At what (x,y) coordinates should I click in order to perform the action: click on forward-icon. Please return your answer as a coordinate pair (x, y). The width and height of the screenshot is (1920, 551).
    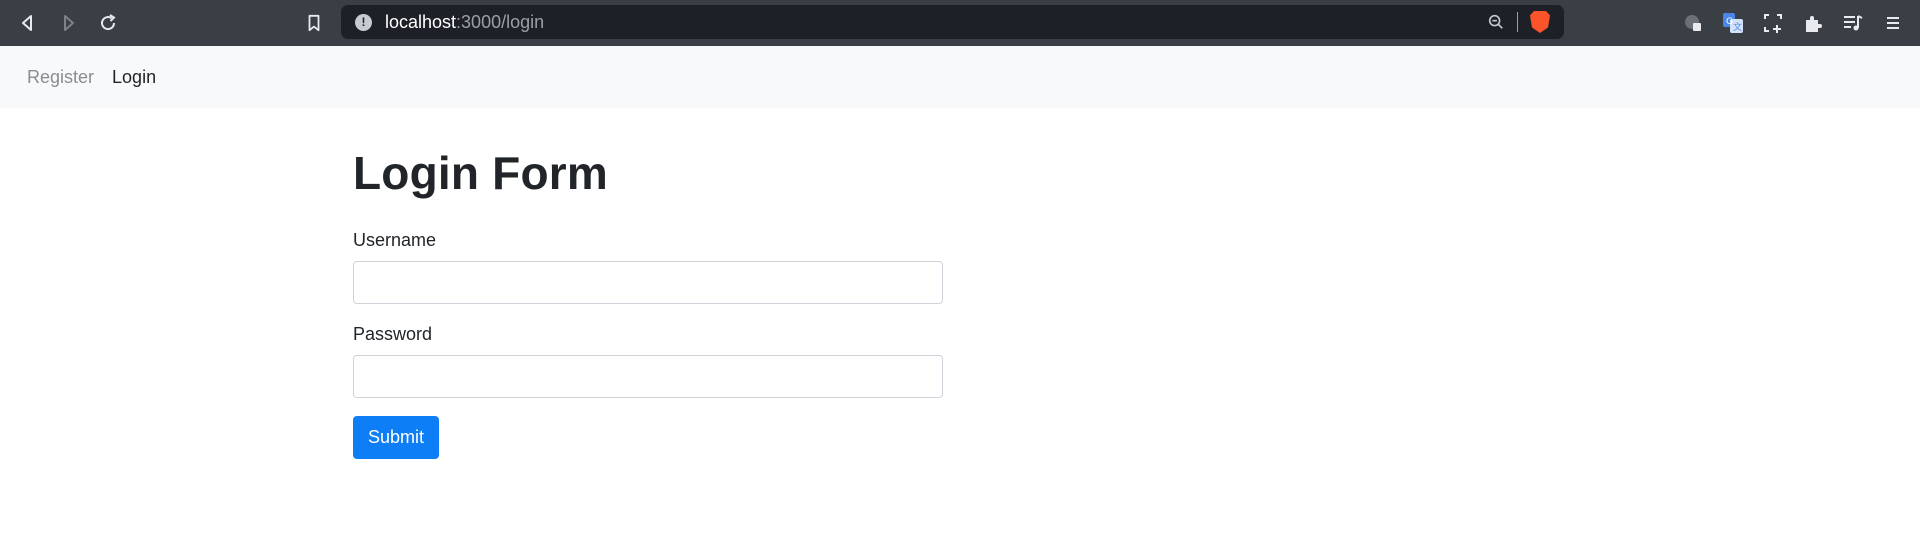
    Looking at the image, I should click on (69, 23).